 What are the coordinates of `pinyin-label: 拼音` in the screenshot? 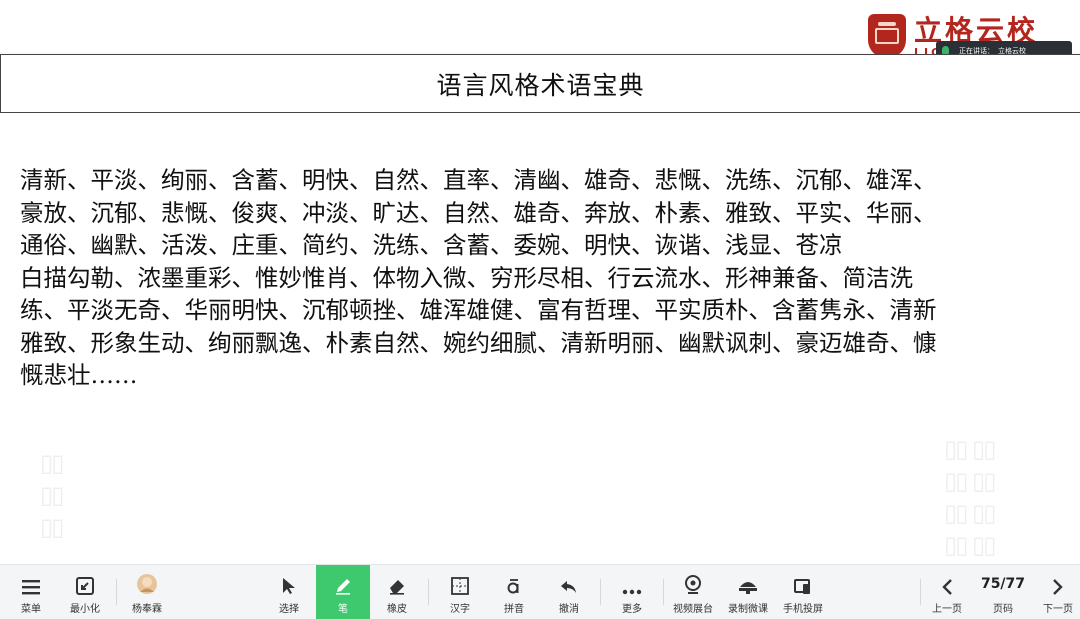 It's located at (514, 609).